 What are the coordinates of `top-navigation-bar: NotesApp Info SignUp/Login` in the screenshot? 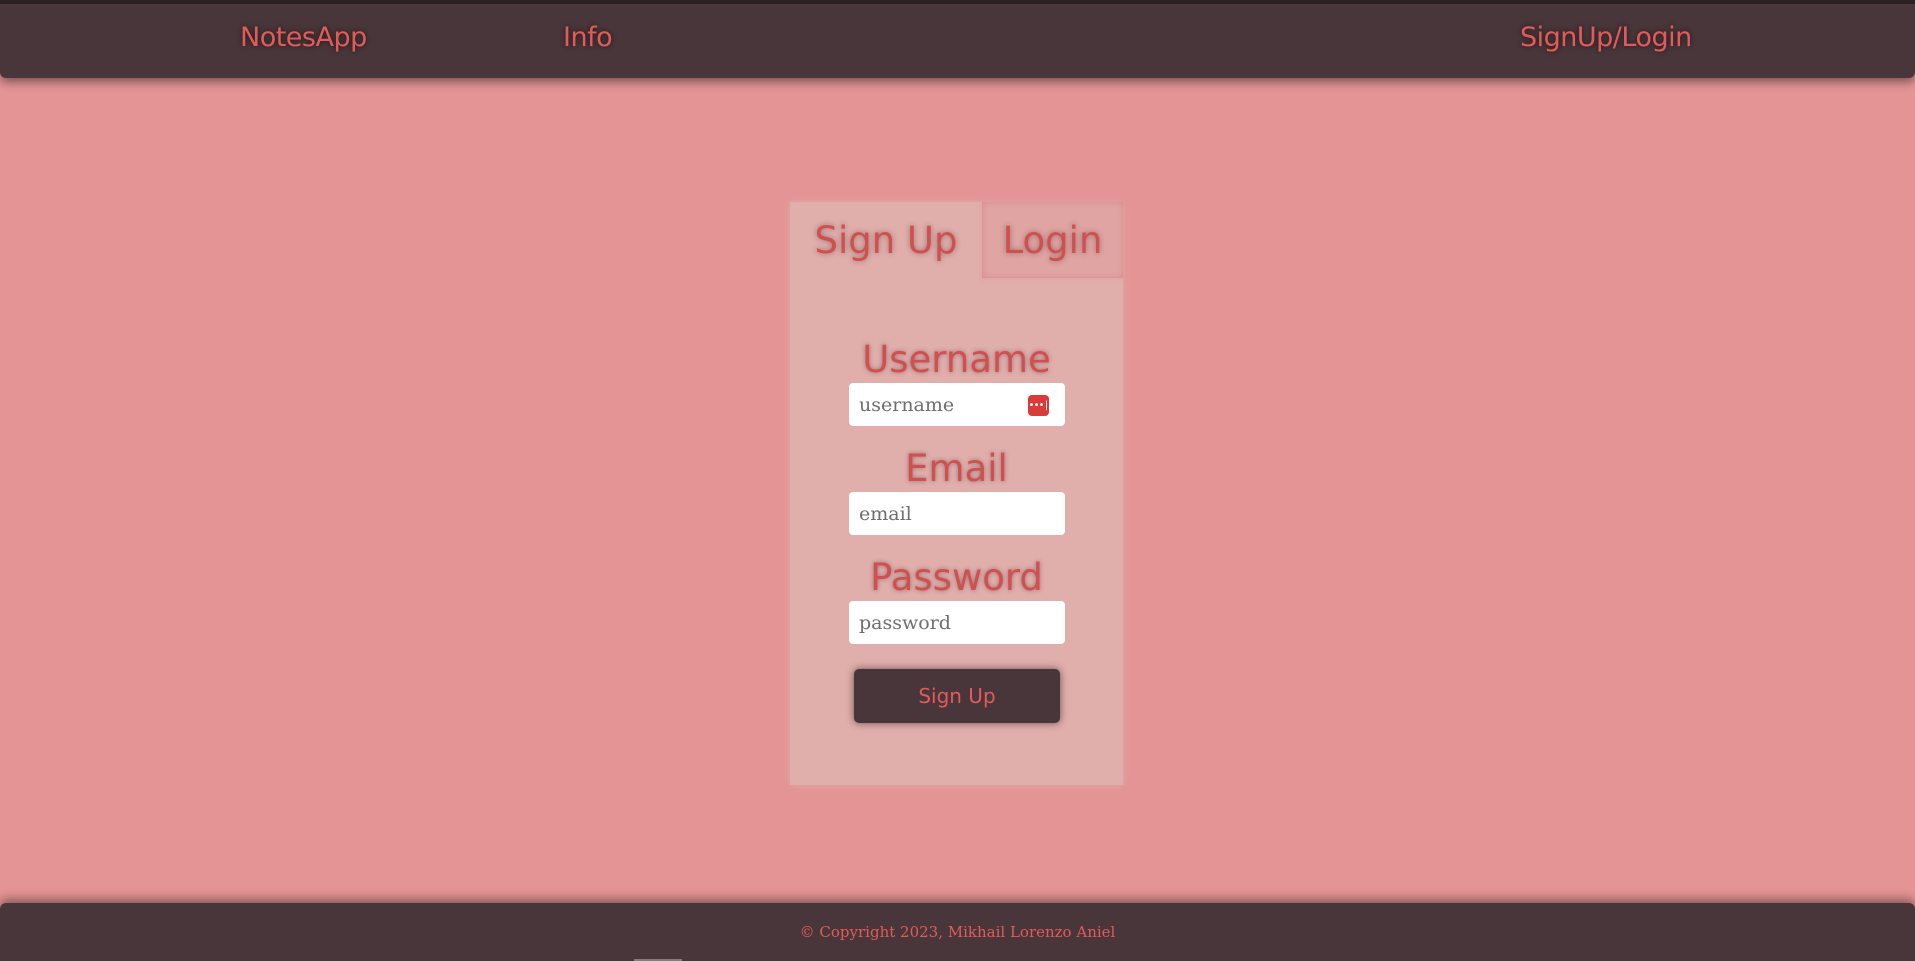 It's located at (957, 39).